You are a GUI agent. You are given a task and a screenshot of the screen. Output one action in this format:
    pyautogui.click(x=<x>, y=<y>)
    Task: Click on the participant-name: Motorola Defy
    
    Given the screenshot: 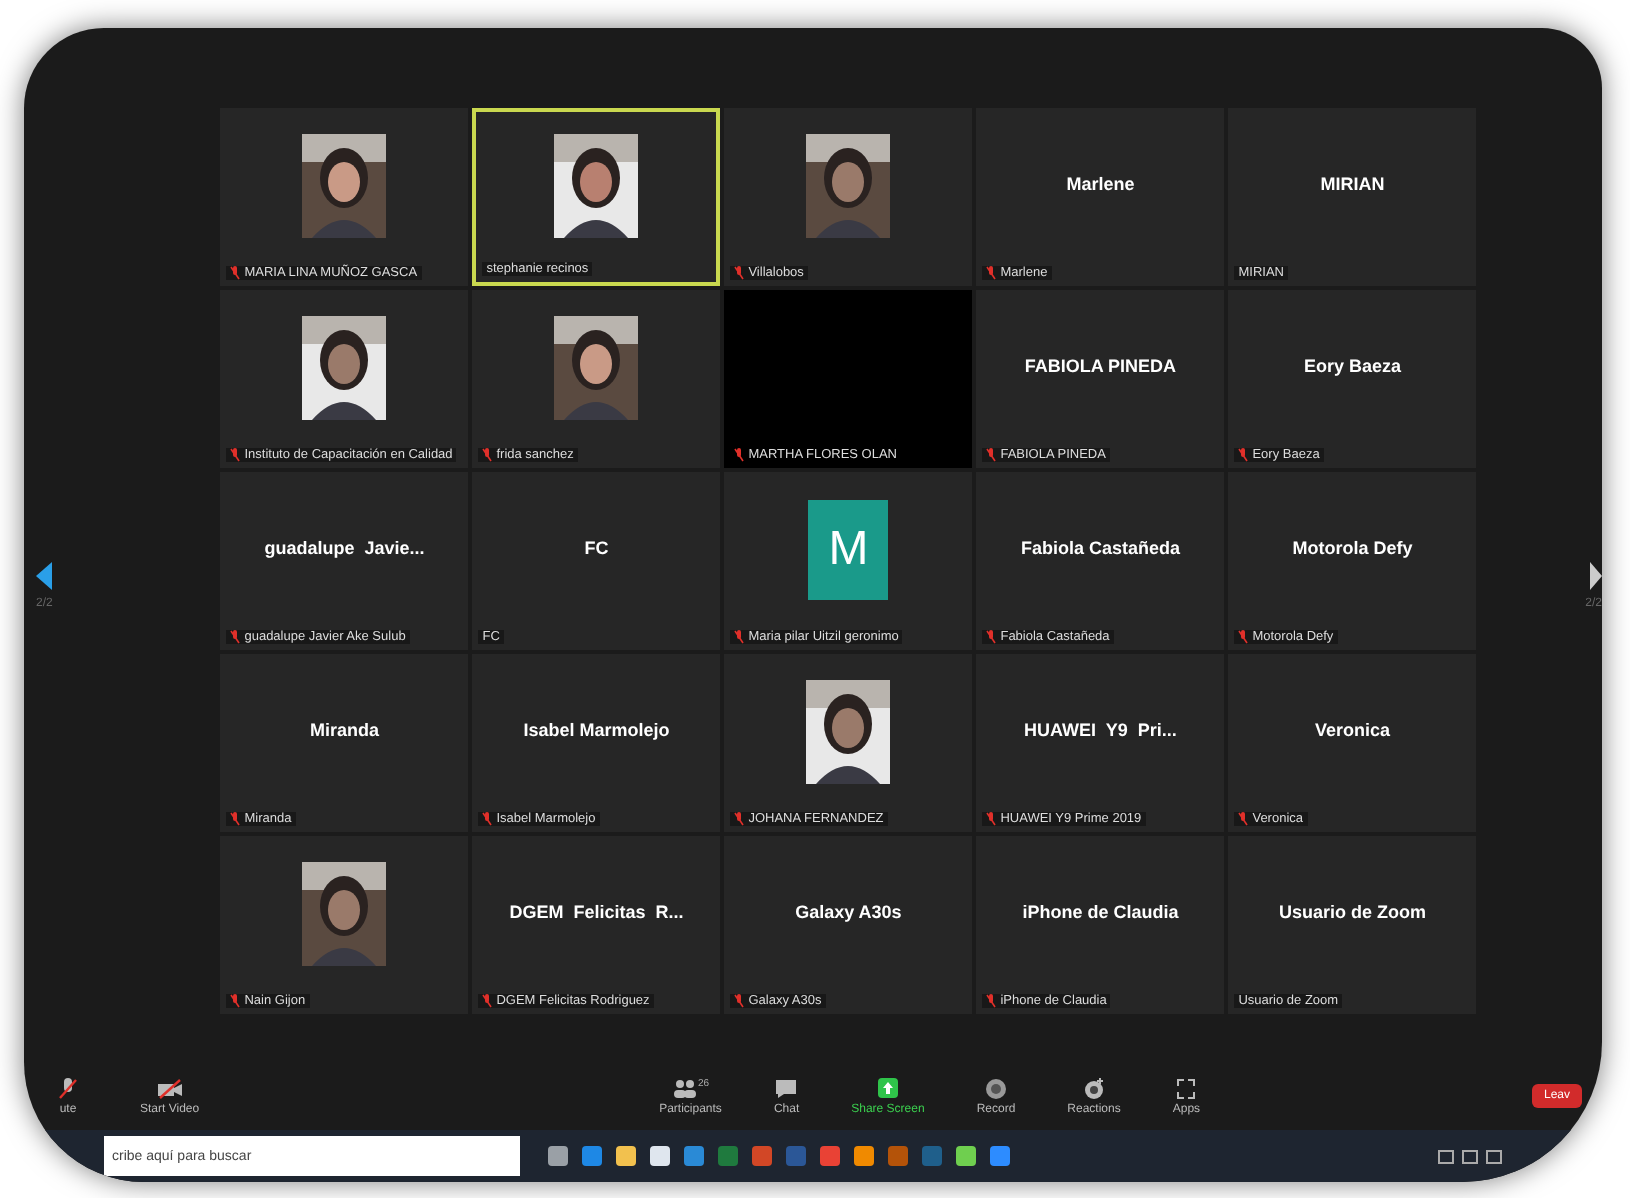 What is the action you would take?
    pyautogui.click(x=1352, y=547)
    